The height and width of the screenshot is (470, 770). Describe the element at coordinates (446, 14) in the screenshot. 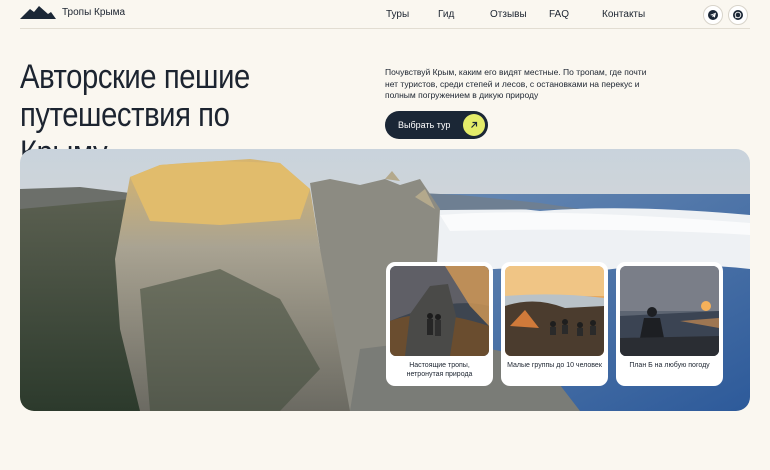

I see `nav-item-guide: Гид` at that location.